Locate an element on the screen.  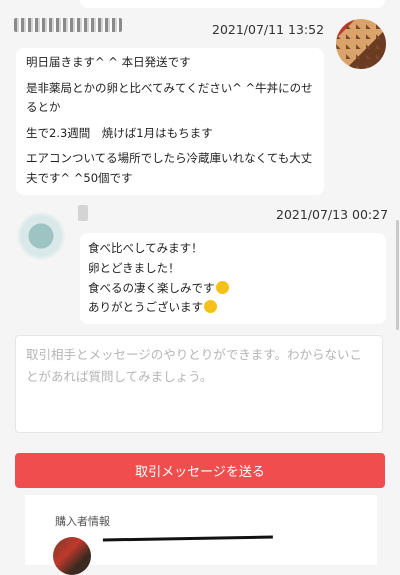
buyer-name is located at coordinates (83, 213).